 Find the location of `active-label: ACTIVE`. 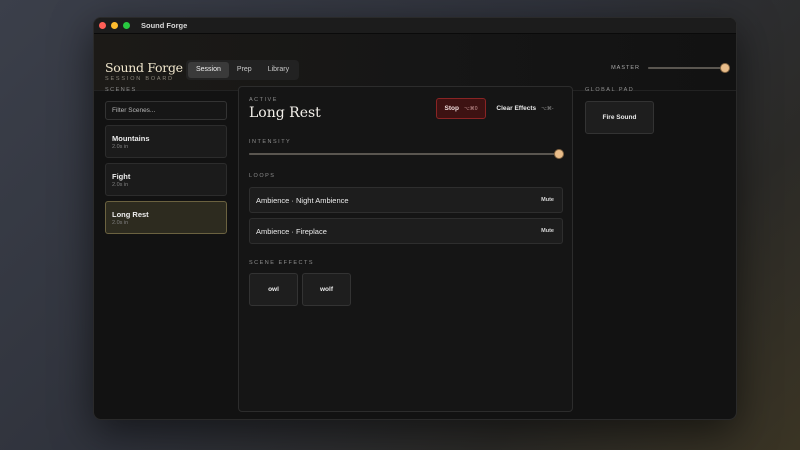

active-label: ACTIVE is located at coordinates (263, 100).